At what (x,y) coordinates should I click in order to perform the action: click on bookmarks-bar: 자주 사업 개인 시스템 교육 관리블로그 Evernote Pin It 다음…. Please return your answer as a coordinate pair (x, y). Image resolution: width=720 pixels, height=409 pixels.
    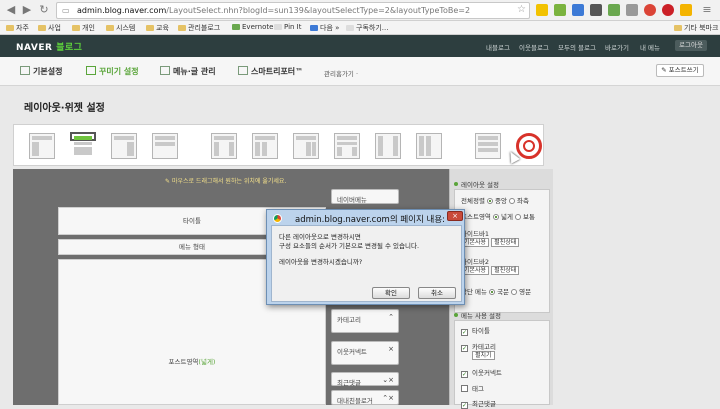
    Looking at the image, I should click on (360, 28).